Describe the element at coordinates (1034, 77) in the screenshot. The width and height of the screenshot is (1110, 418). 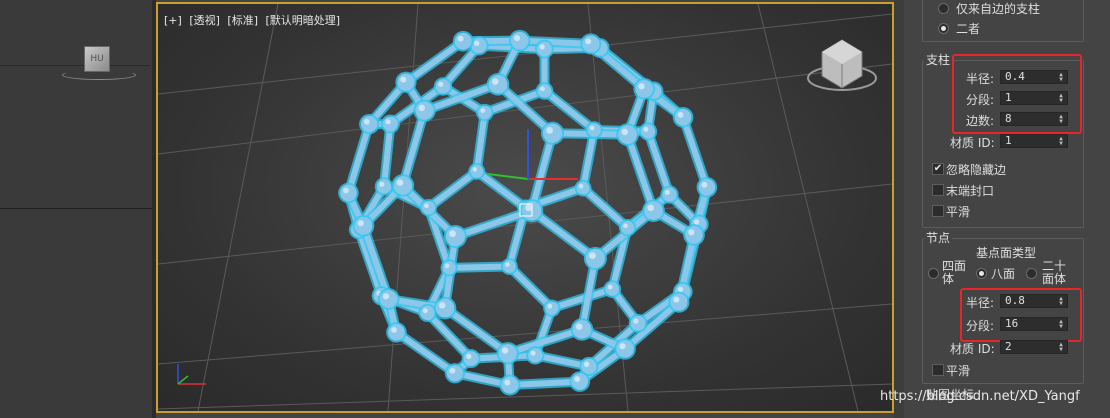
I see `strut-radius-spinner: 0.4 ▲ ▼` at that location.